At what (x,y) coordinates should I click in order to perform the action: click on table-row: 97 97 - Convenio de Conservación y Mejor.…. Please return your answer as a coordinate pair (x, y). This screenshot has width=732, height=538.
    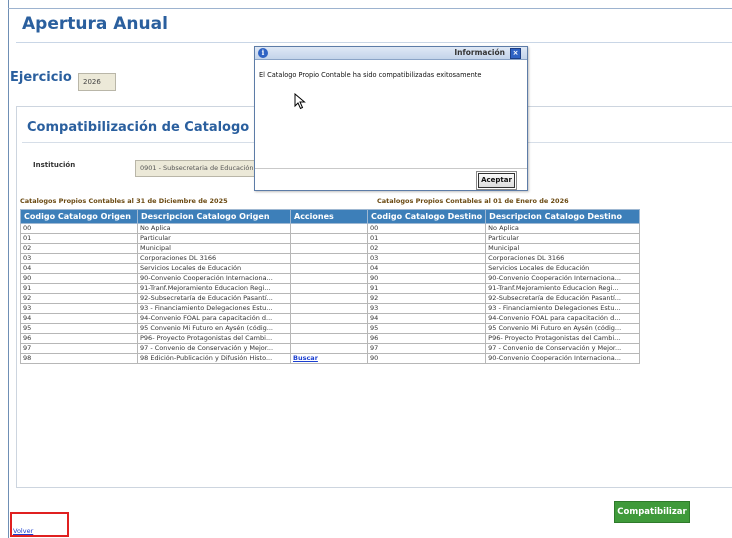
    Looking at the image, I should click on (330, 348).